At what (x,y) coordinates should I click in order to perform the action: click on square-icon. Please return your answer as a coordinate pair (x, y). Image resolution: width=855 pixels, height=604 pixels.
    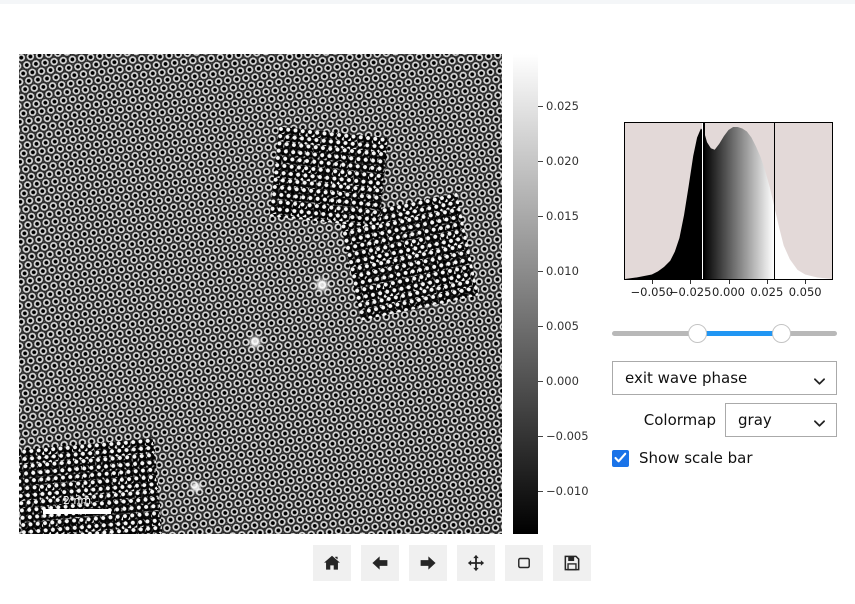
    Looking at the image, I should click on (524, 563).